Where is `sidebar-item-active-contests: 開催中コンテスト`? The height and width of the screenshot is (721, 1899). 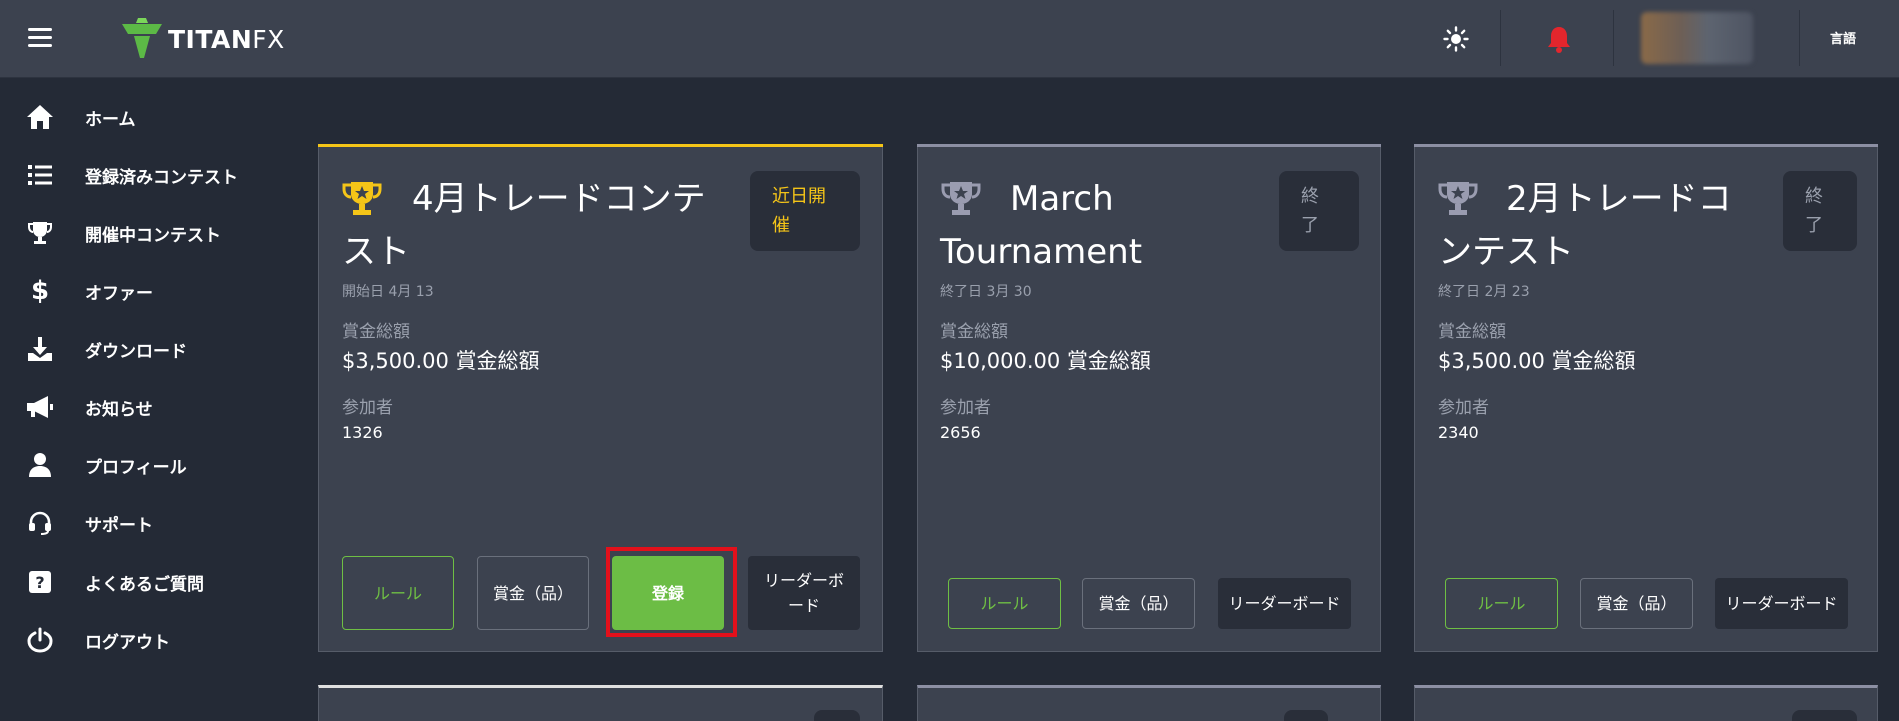 sidebar-item-active-contests: 開催中コンテスト is located at coordinates (146, 233).